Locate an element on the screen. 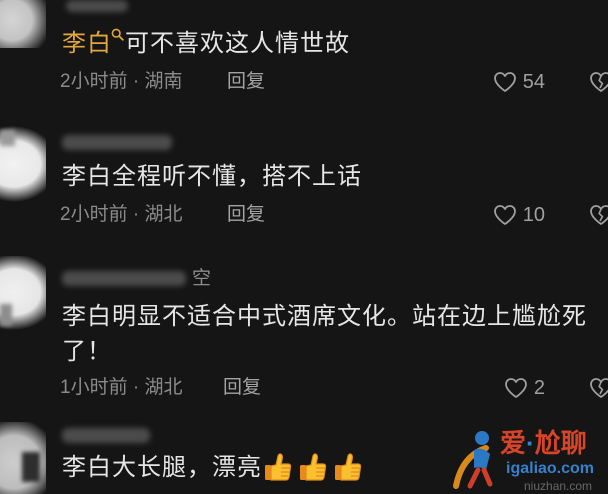 This screenshot has width=608, height=494. comment-text: 李白明显不适合中式酒席文化。站在边上尴尬死了！ is located at coordinates (324, 334).